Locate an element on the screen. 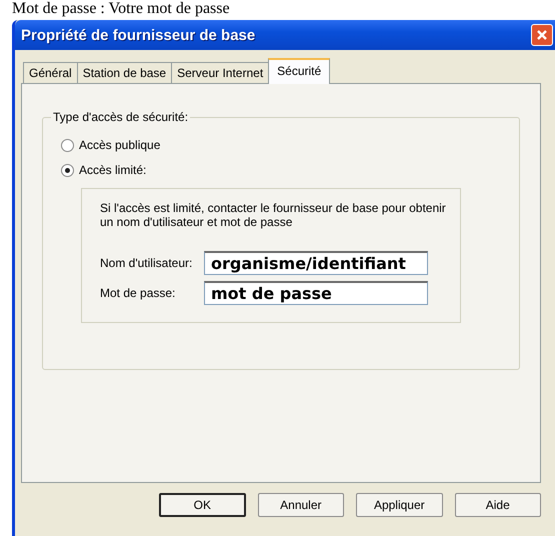 This screenshot has width=555, height=536. caption-text: Mot de passe : Votre mot de passe is located at coordinates (121, 9).